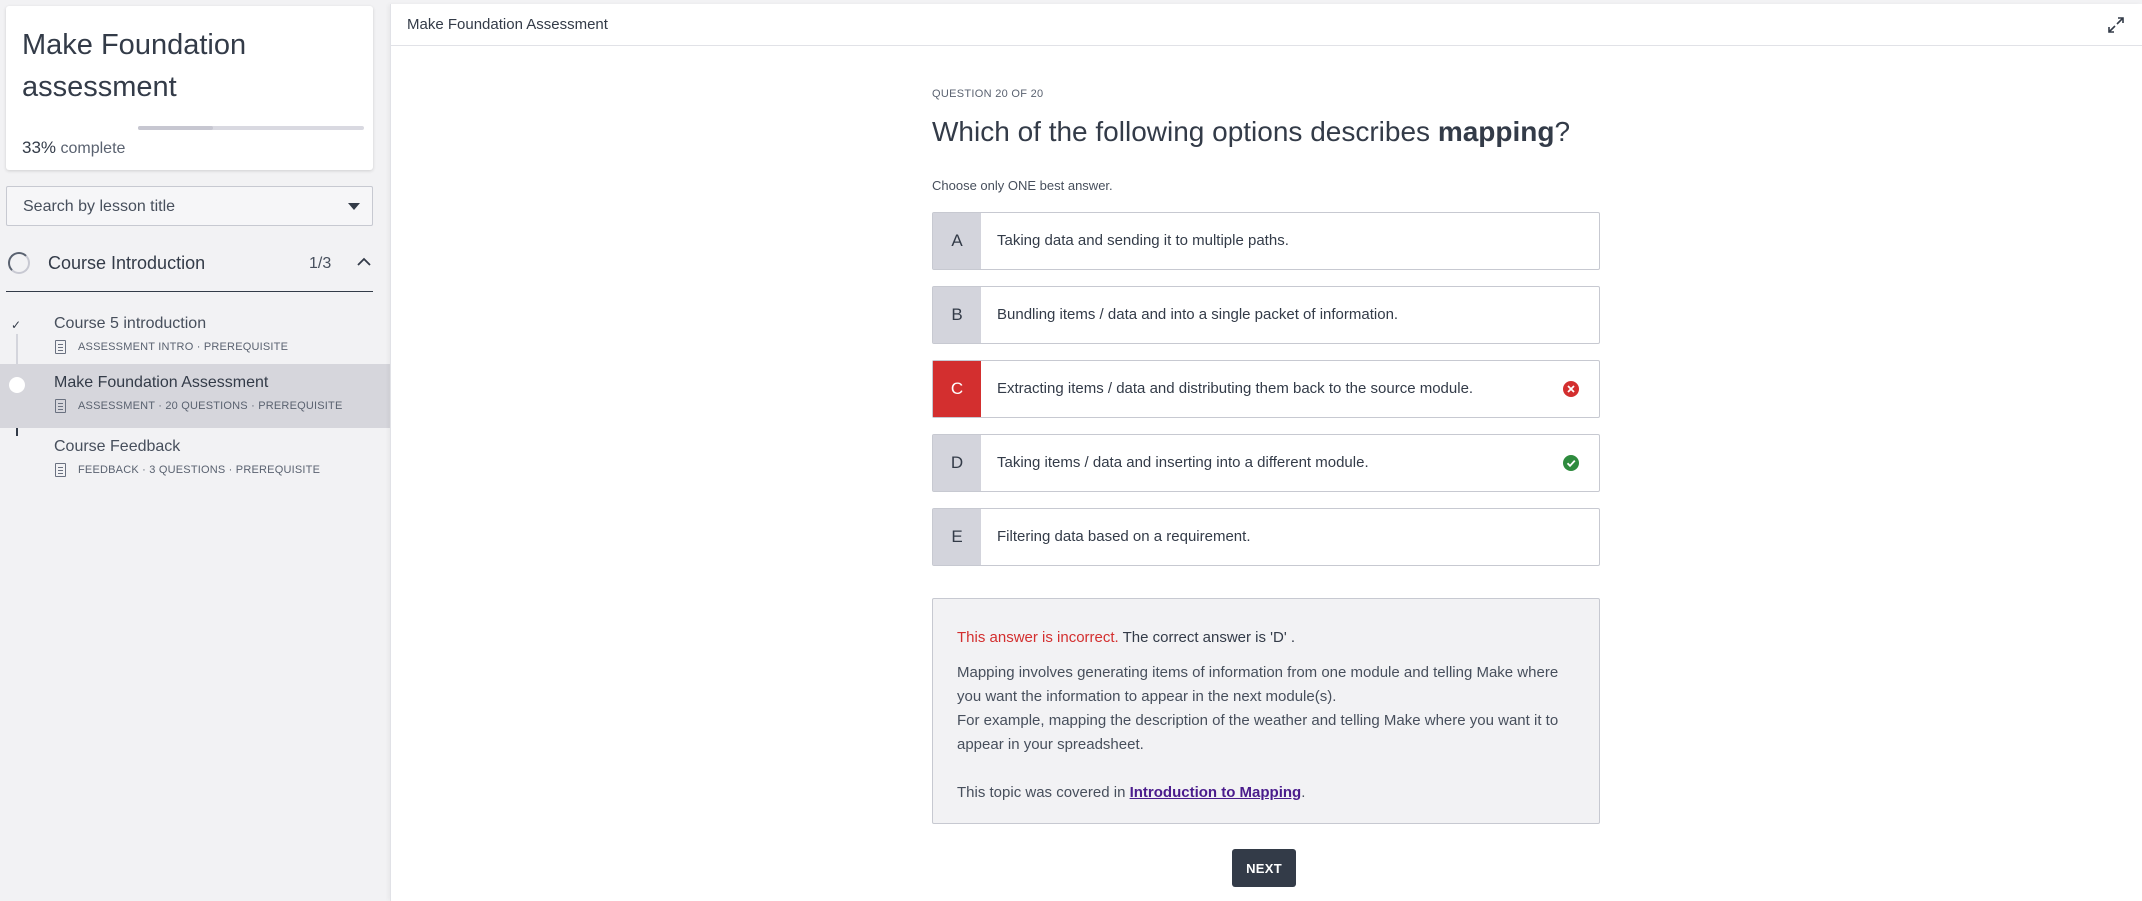 Image resolution: width=2142 pixels, height=901 pixels. What do you see at coordinates (2116, 25) in the screenshot?
I see `expand-icon` at bounding box center [2116, 25].